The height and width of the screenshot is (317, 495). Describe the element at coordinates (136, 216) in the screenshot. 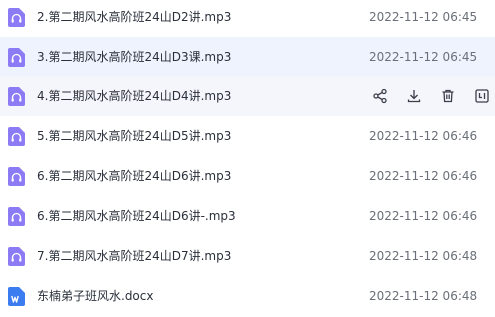

I see `file-name: 6.第二期风水高阶班24山D6讲-.mp3` at that location.